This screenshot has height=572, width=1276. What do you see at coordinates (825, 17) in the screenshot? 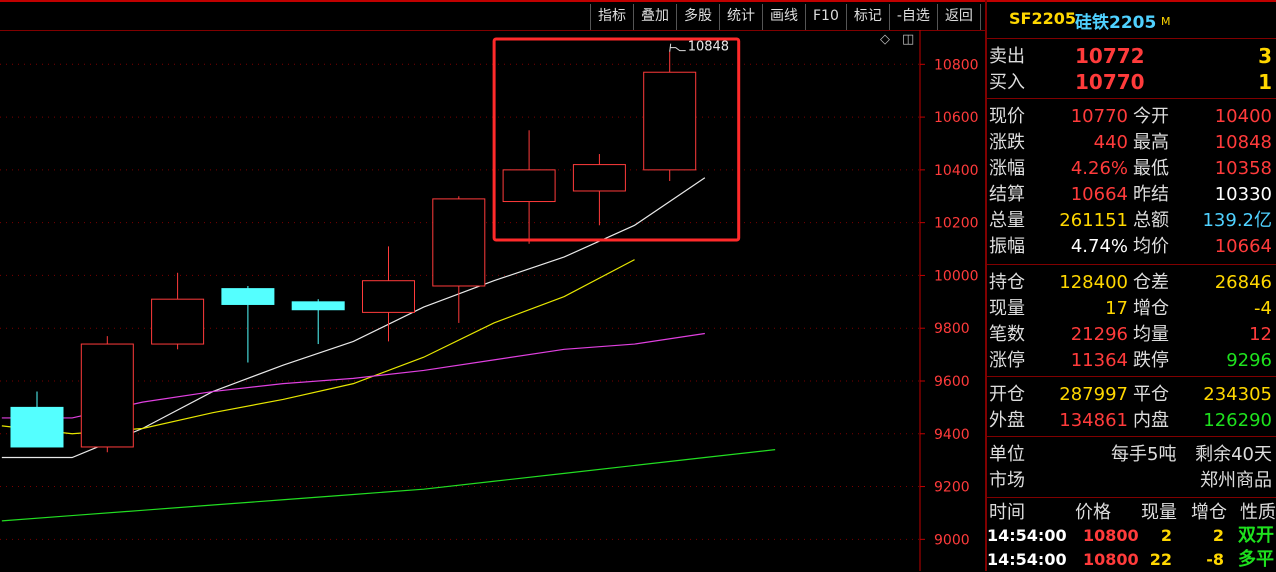
I see `f10-button: F10` at bounding box center [825, 17].